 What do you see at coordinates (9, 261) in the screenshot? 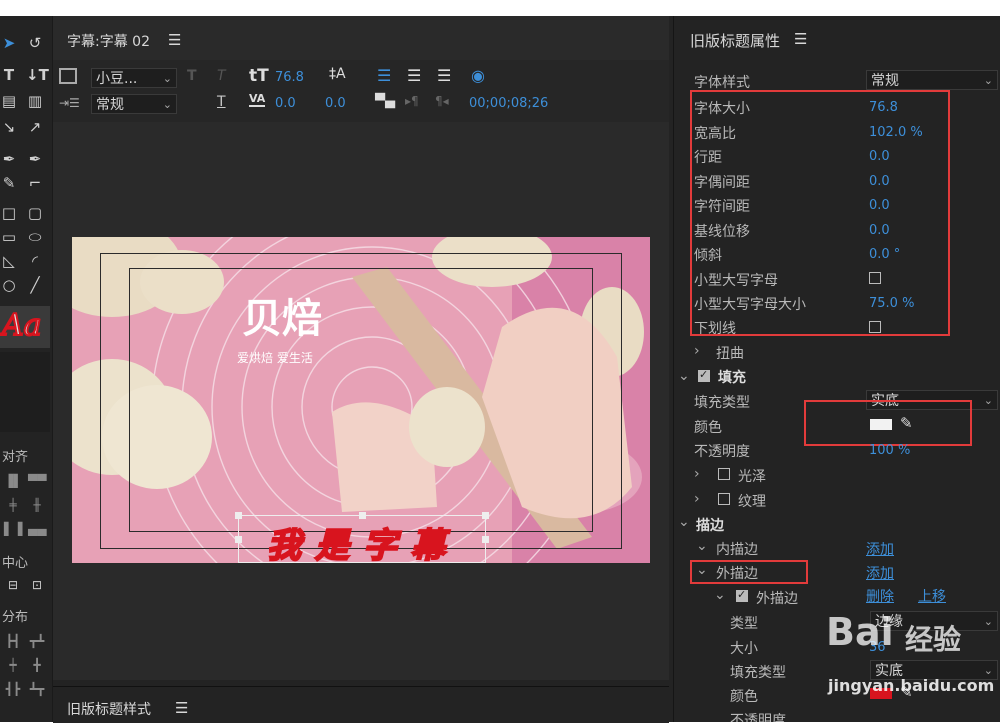
I see `wedge-tool-icon: ◺` at bounding box center [9, 261].